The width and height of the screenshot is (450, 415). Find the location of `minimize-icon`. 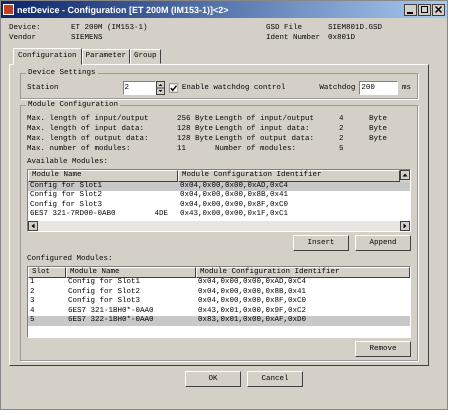

minimize-icon is located at coordinates (410, 10).